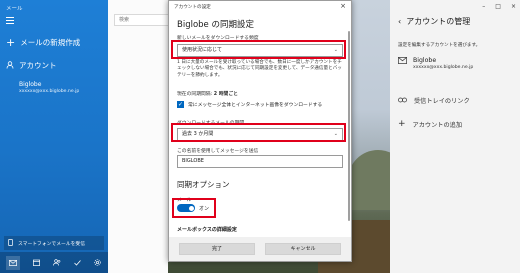 The height and width of the screenshot is (273, 520). Describe the element at coordinates (343, 6) in the screenshot. I see `close-icon: ×` at that location.